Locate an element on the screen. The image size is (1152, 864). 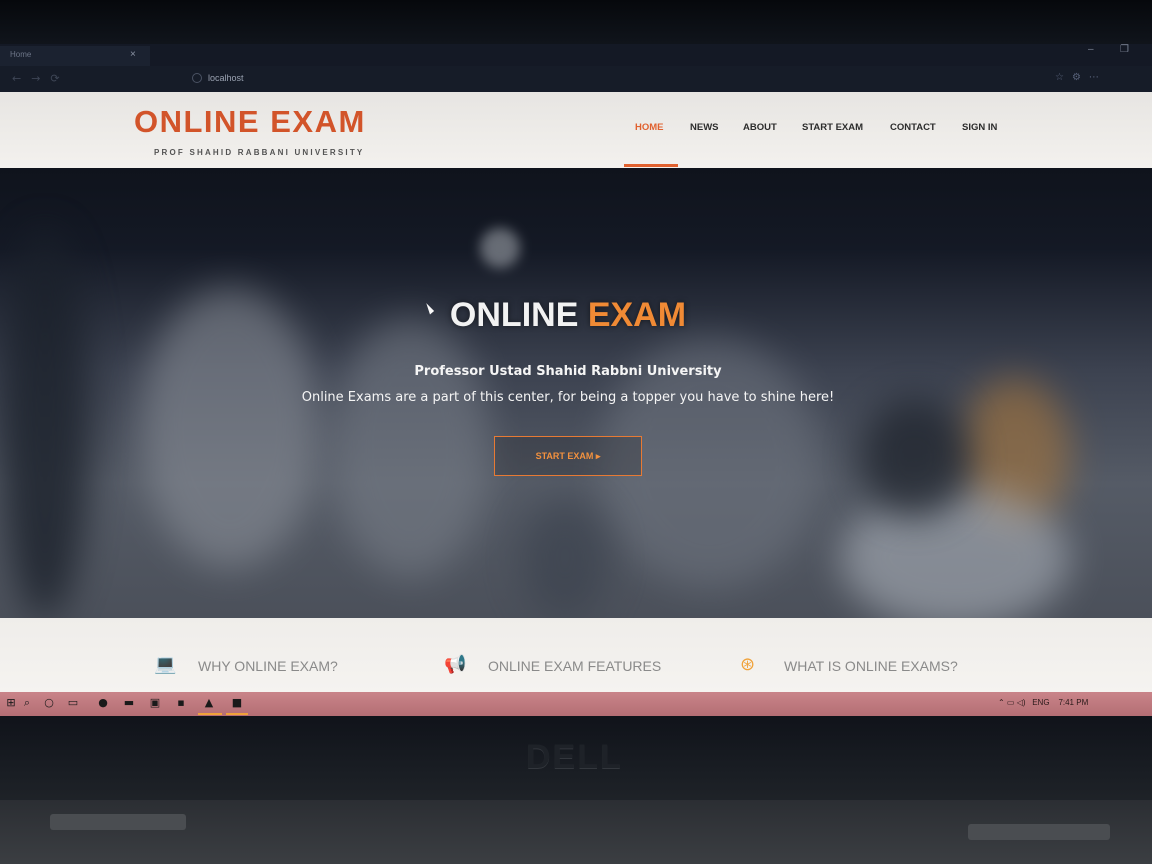
browser-address-row: ←→⟳ localhost ☆⚙⋯ is located at coordinates (576, 79).